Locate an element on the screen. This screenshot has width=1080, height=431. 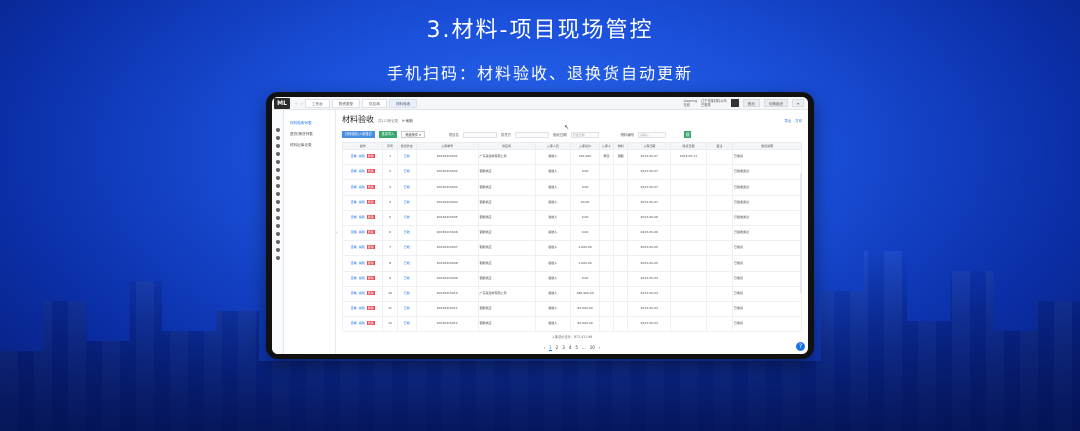
document-icon is located at coordinates (277, 186).